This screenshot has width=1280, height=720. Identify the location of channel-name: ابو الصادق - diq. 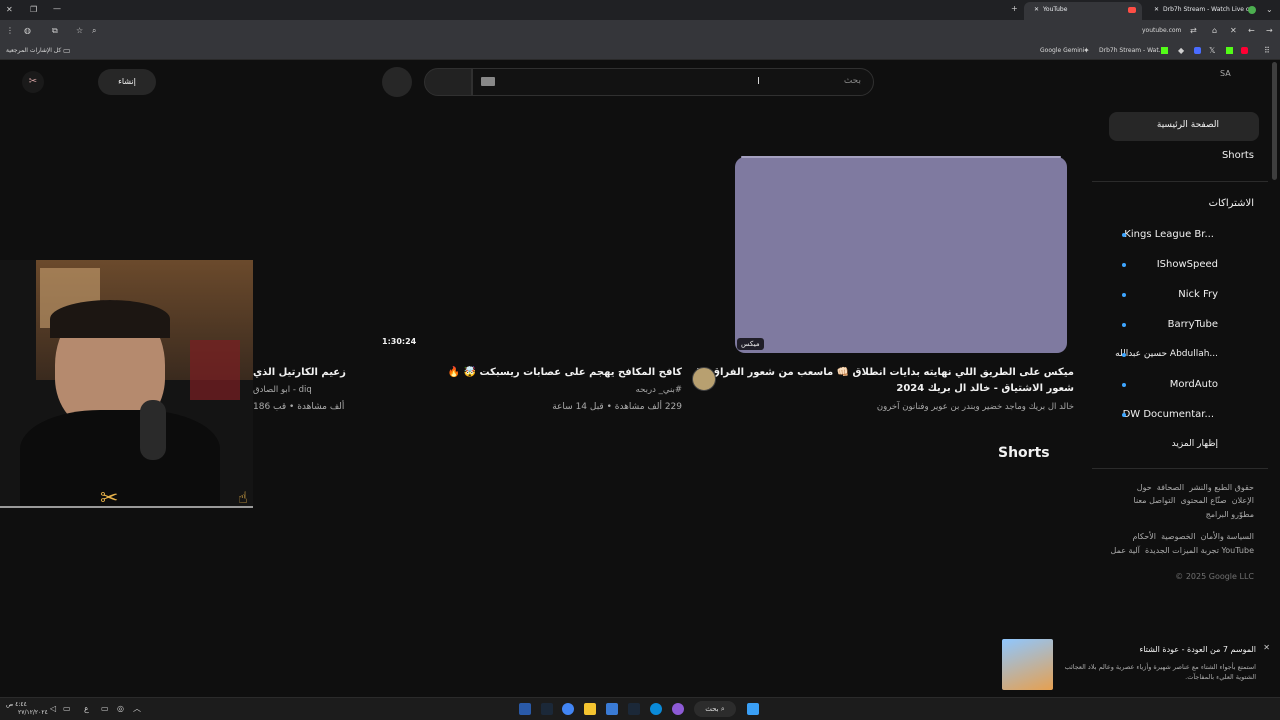
(282, 390).